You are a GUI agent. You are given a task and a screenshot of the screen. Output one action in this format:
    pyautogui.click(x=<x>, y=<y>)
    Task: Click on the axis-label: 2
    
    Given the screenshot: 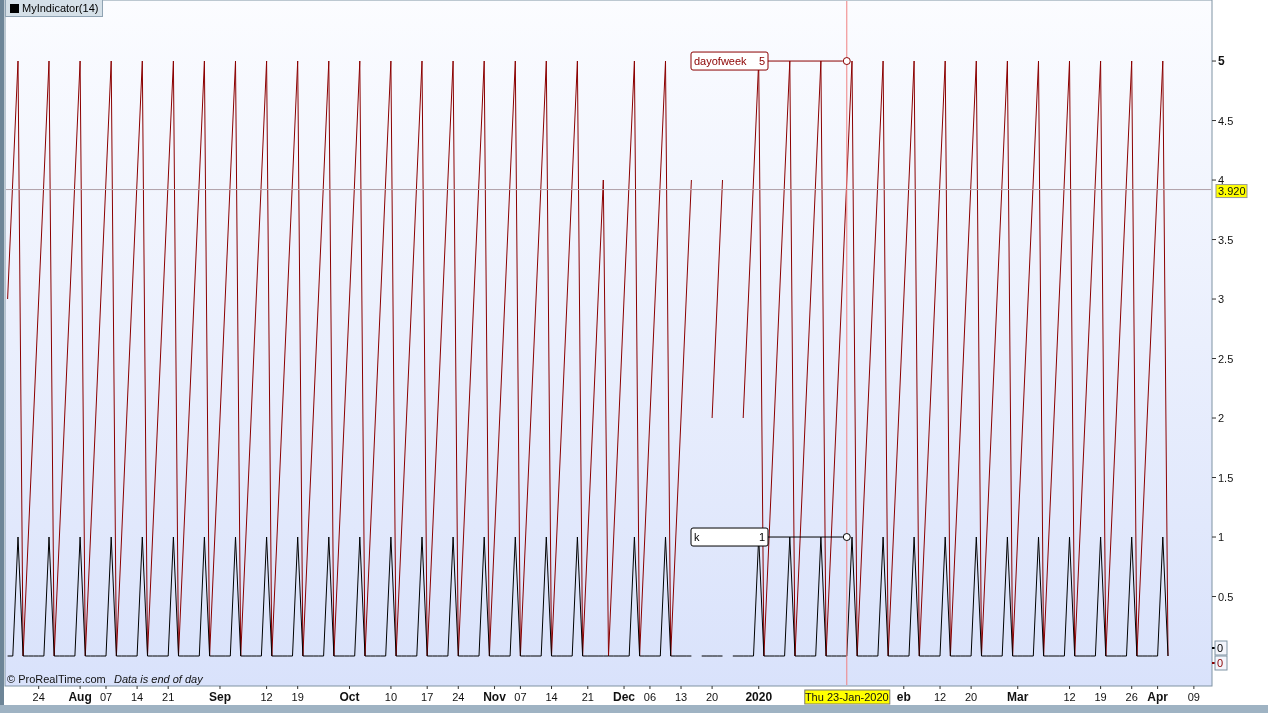 What is the action you would take?
    pyautogui.click(x=1221, y=418)
    